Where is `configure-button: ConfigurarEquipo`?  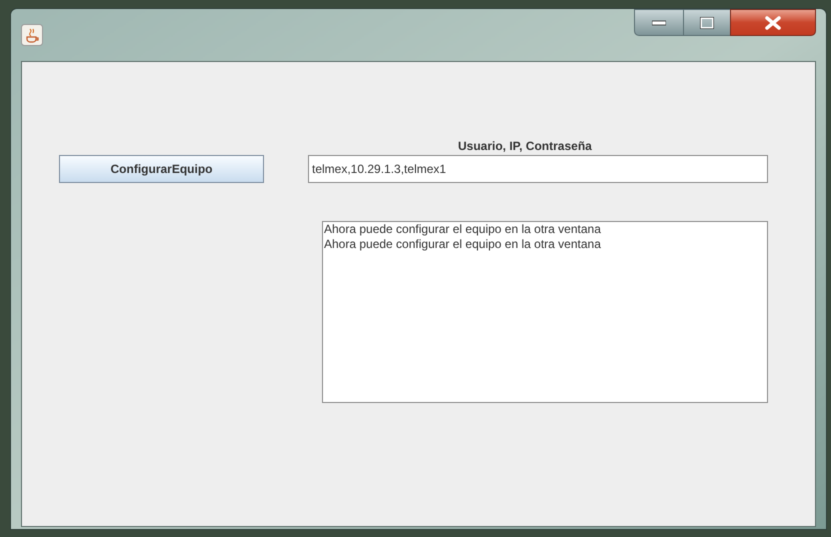
configure-button: ConfigurarEquipo is located at coordinates (161, 169).